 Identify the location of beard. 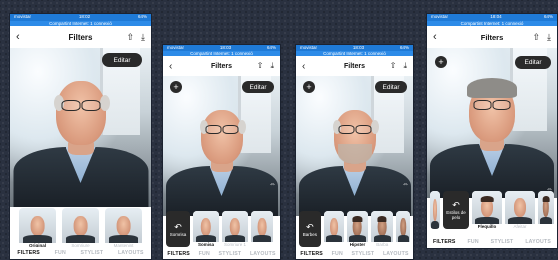
(354, 154).